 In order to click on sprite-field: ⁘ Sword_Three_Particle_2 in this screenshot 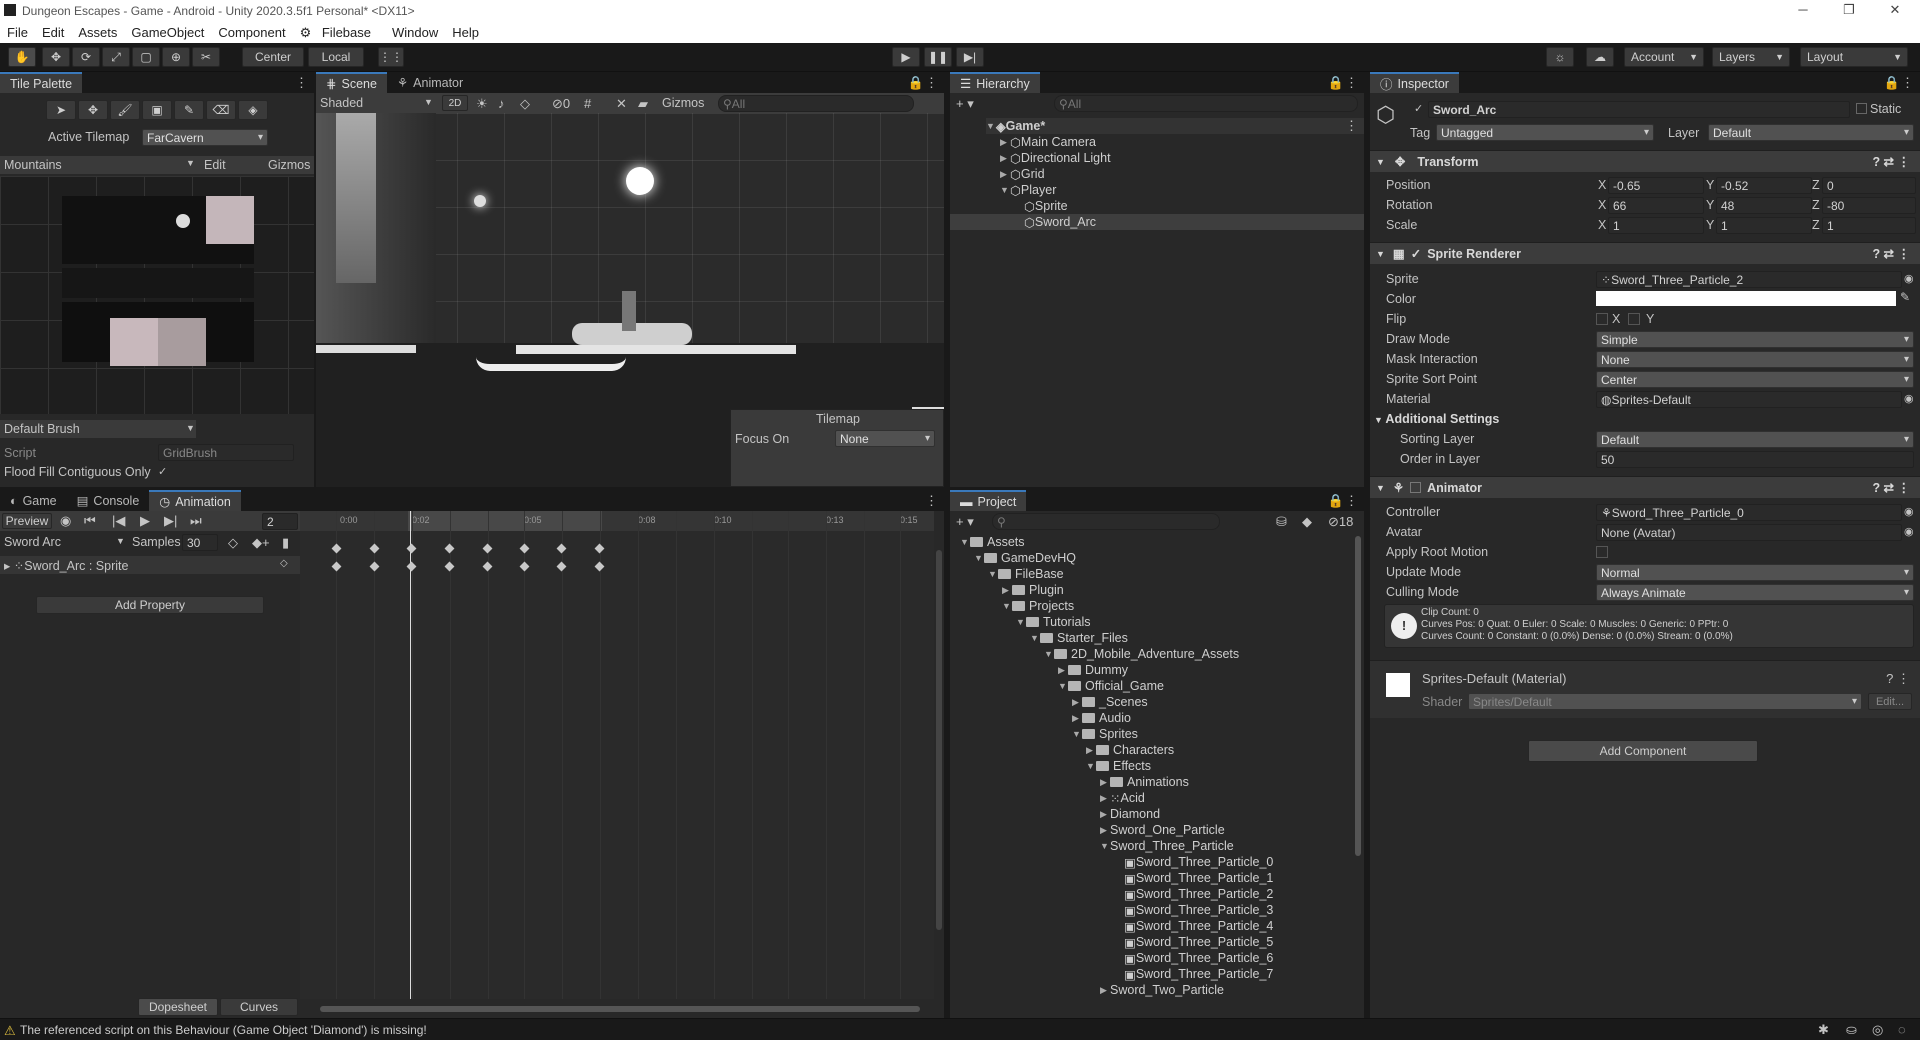, I will do `click(1749, 279)`.